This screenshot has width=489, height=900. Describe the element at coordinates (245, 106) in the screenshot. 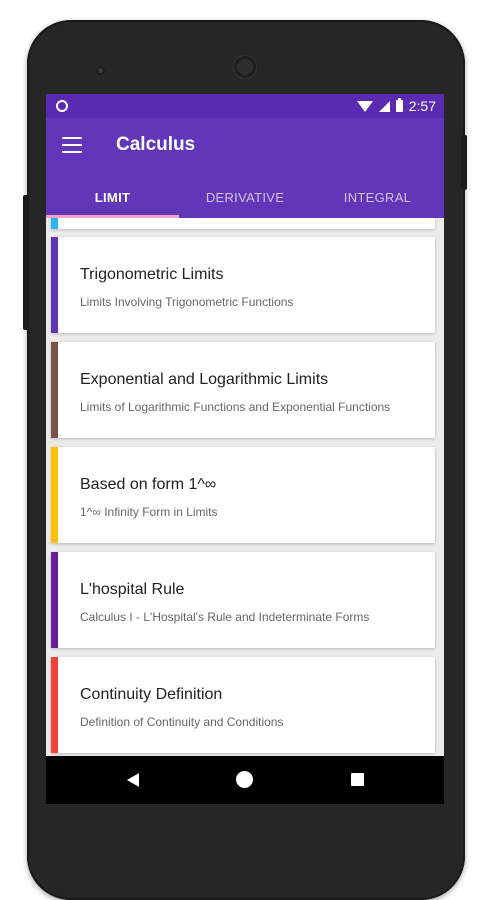

I see `status-bar: 2:57` at that location.